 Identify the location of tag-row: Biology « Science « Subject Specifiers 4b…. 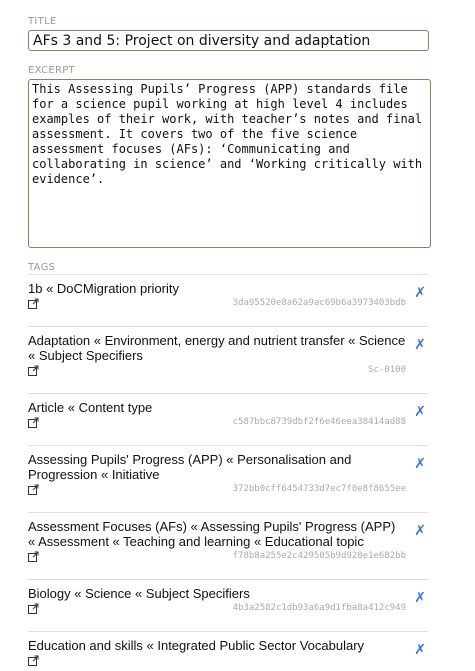
(228, 605).